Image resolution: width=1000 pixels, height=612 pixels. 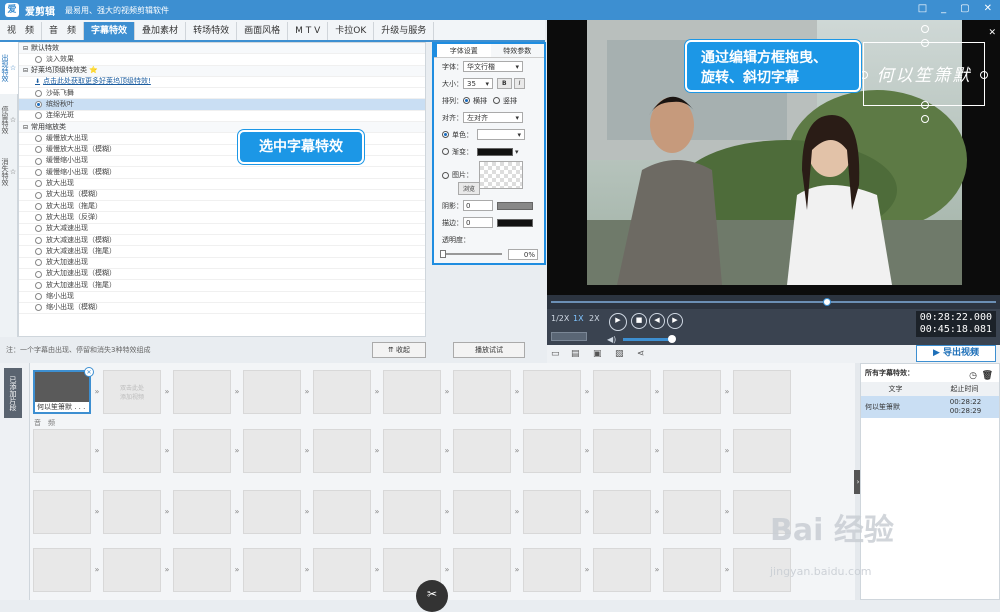 I want to click on skin-icon: □, so click(x=922, y=8).